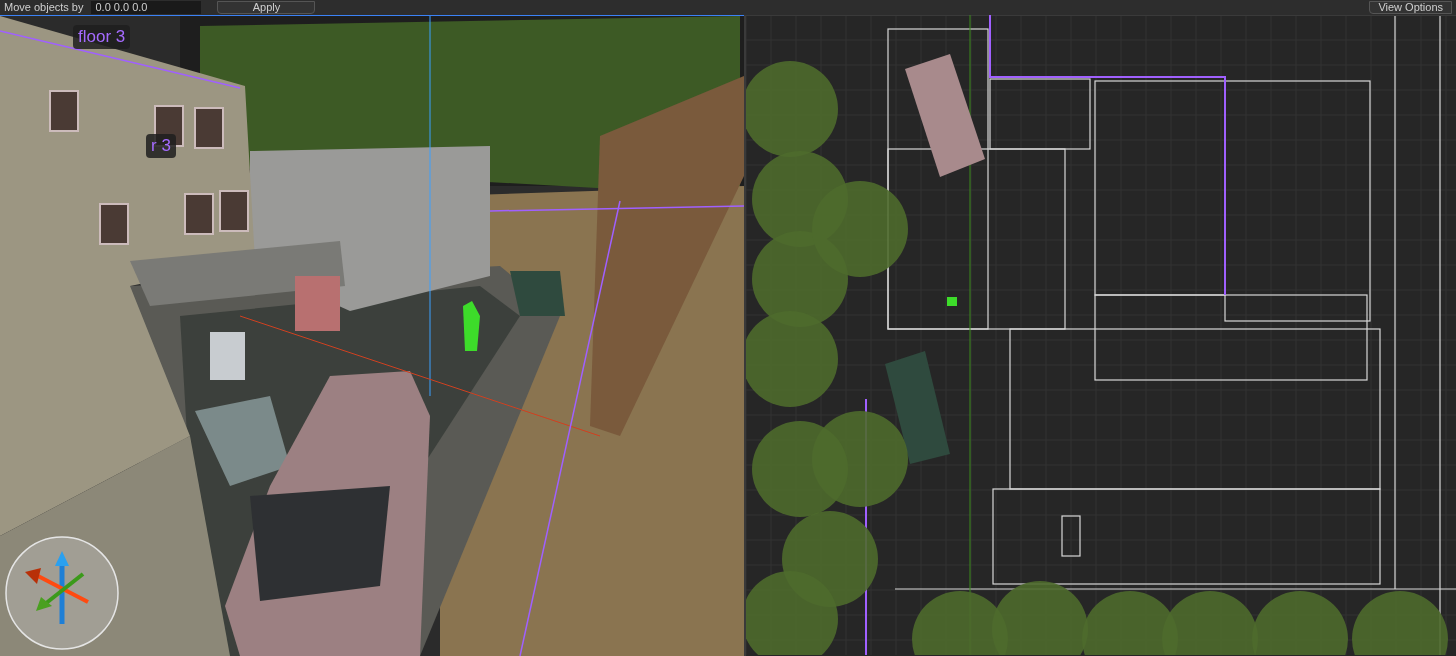 The height and width of the screenshot is (656, 1456). Describe the element at coordinates (102, 37) in the screenshot. I see `floor-label: floor 3` at that location.